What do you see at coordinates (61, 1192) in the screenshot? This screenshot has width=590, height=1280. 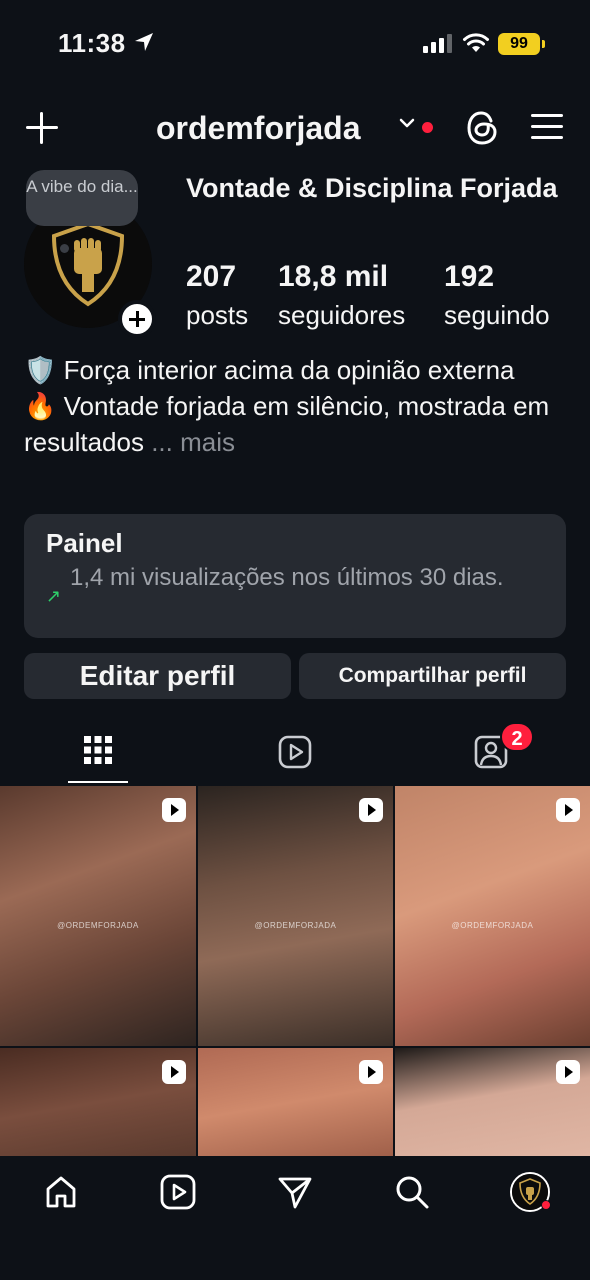 I see `home-icon` at bounding box center [61, 1192].